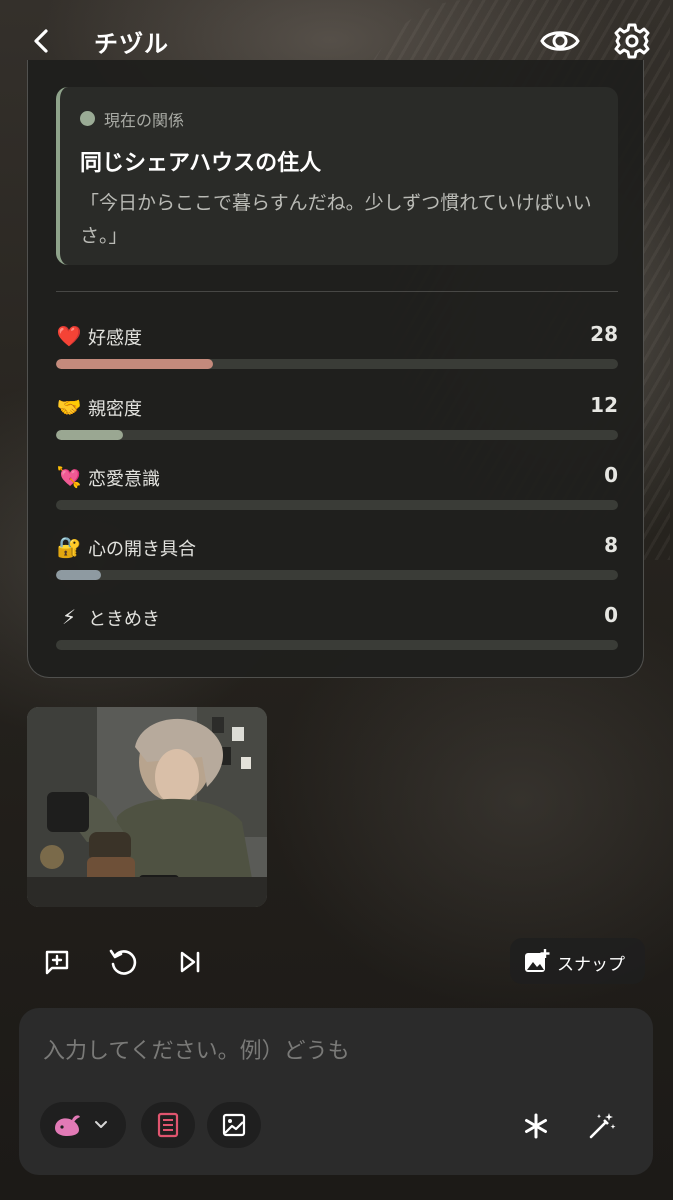  What do you see at coordinates (69, 336) in the screenshot?
I see `heart-icon: ❤️` at bounding box center [69, 336].